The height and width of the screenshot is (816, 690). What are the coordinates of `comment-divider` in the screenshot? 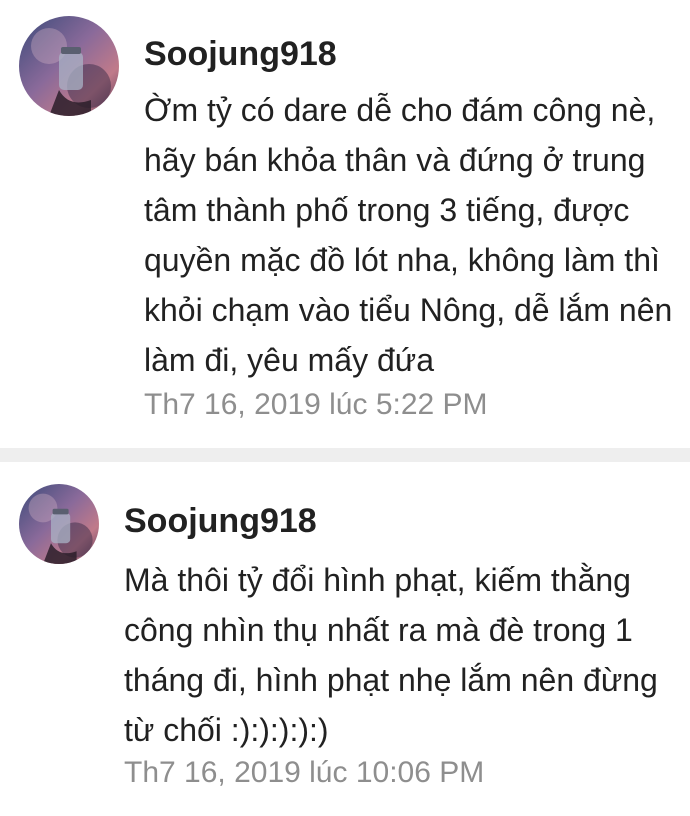 It's located at (345, 455).